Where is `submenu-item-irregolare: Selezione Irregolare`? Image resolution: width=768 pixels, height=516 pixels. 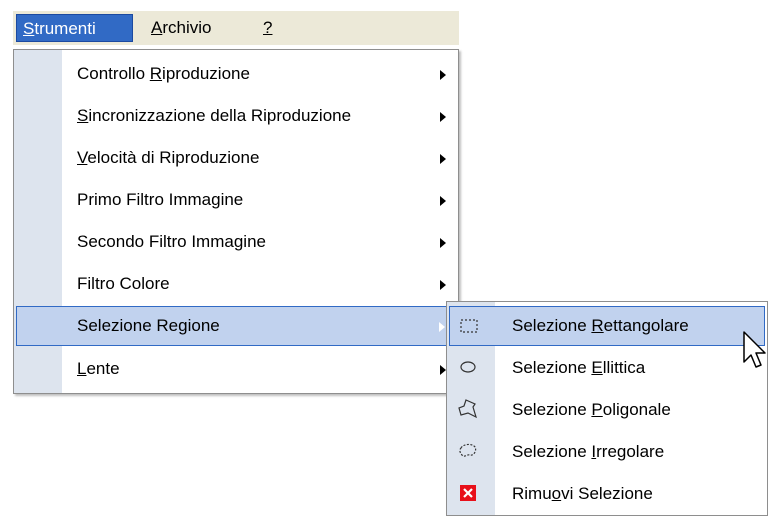
submenu-item-irregolare: Selezione Irregolare is located at coordinates (607, 452).